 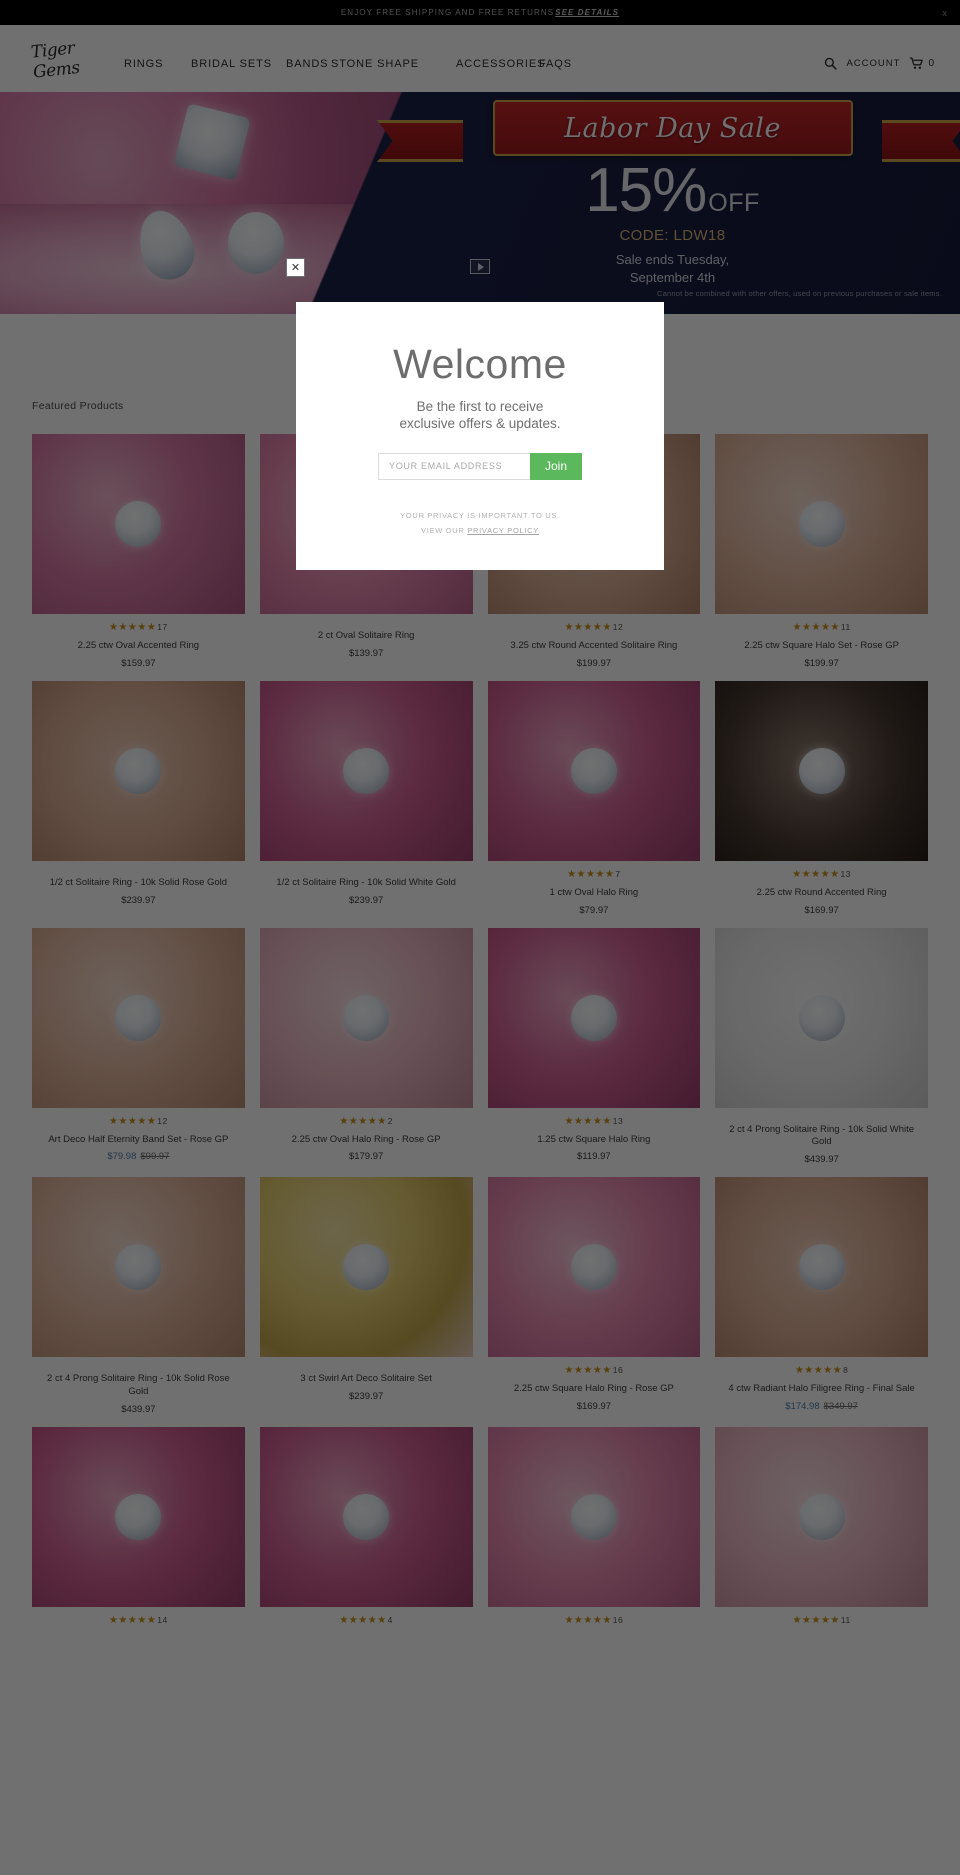 What do you see at coordinates (503, 530) in the screenshot?
I see `privacy-policy-link: Privacy Policy` at bounding box center [503, 530].